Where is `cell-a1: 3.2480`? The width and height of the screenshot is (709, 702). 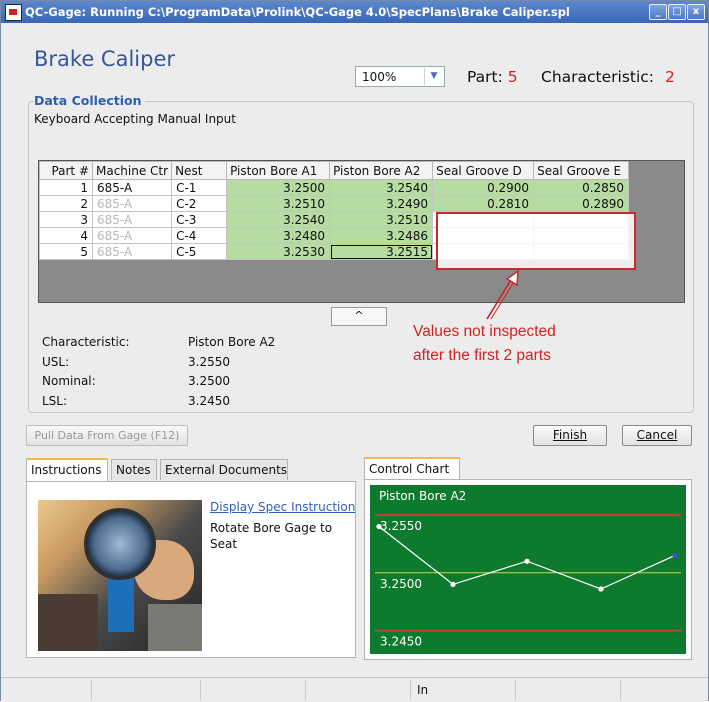
cell-a1: 3.2480 is located at coordinates (278, 235).